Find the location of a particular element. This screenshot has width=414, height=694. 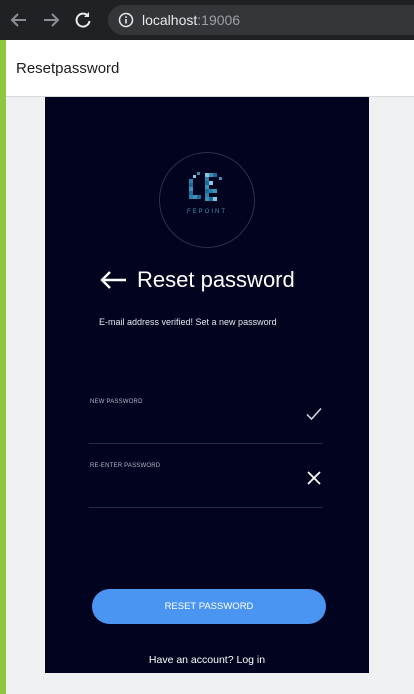

side-accent-bar is located at coordinates (3, 367).